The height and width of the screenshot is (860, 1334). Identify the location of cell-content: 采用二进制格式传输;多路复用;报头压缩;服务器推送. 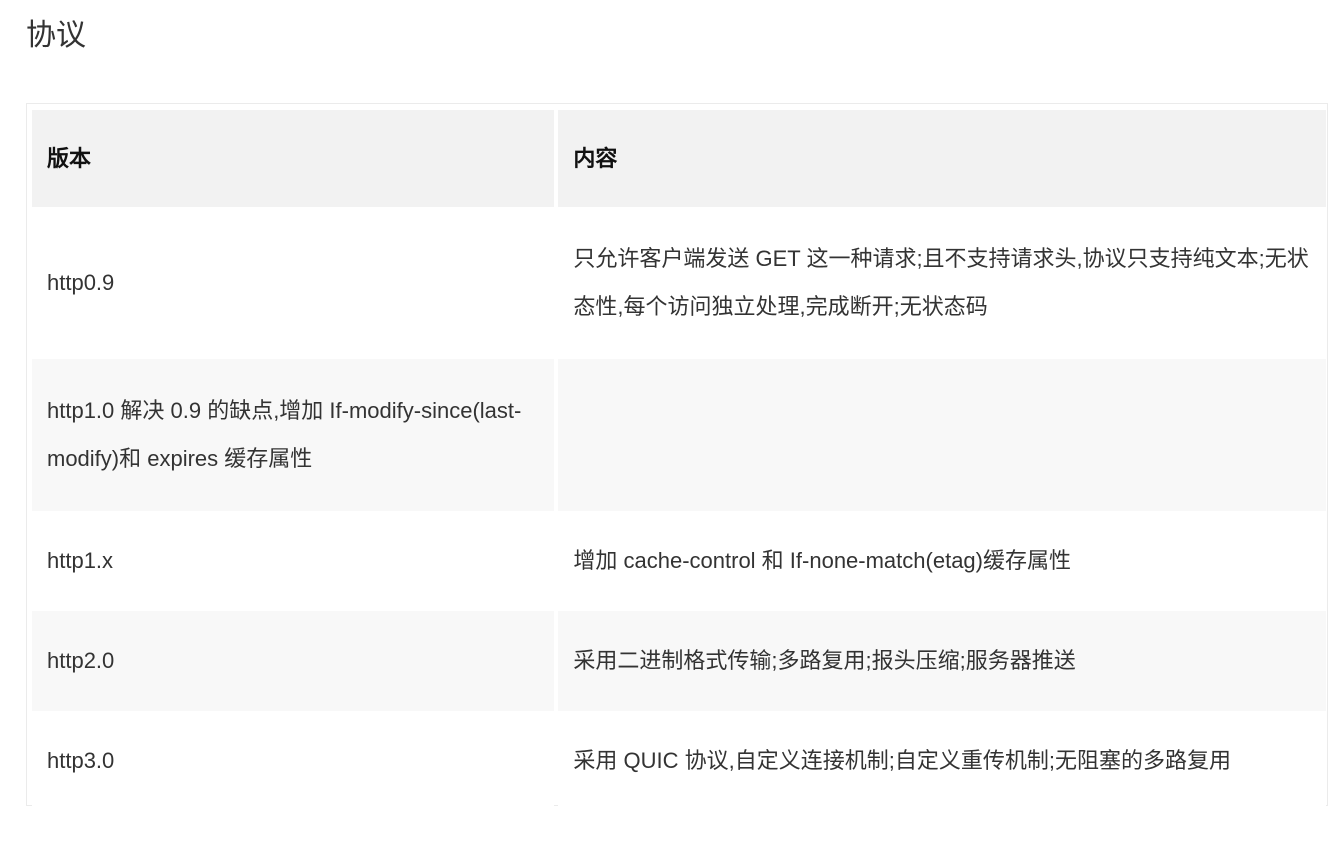
(942, 661).